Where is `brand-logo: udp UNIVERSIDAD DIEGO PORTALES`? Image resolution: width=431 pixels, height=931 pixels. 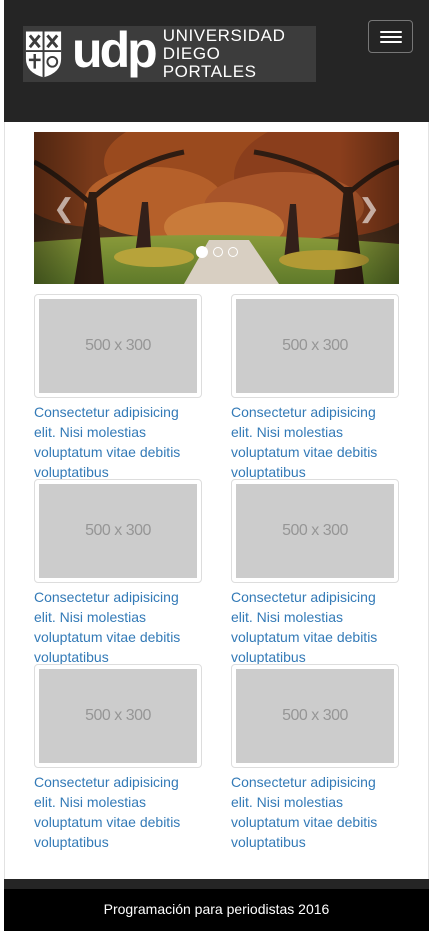
brand-logo: udp UNIVERSIDAD DIEGO PORTALES is located at coordinates (169, 52).